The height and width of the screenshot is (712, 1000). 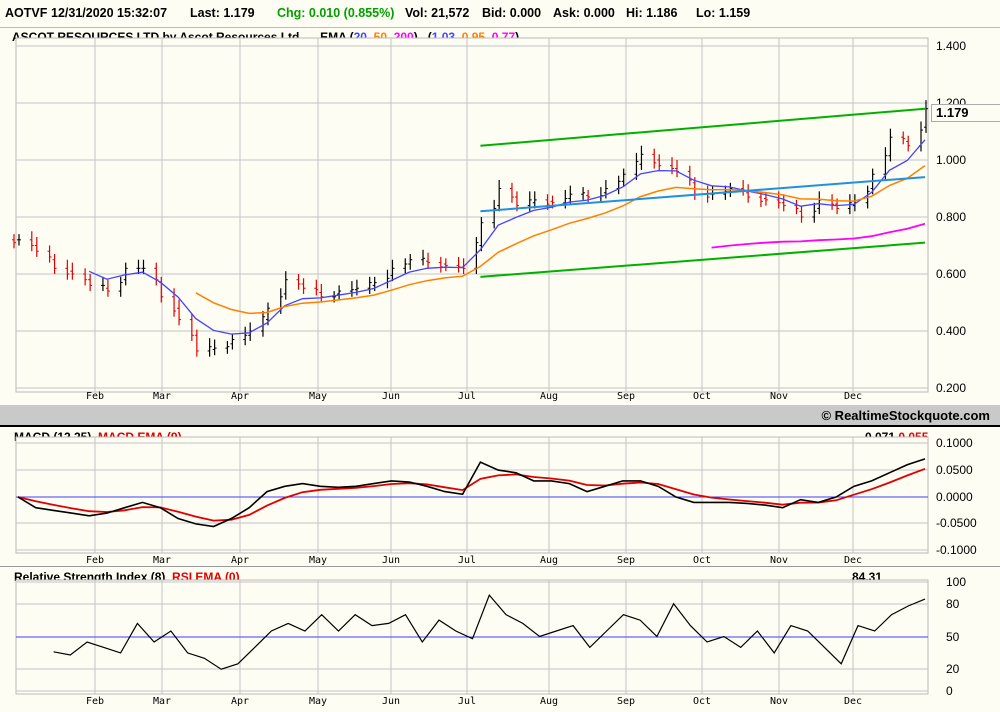 What do you see at coordinates (953, 637) in the screenshot?
I see `y-tick-label: 50` at bounding box center [953, 637].